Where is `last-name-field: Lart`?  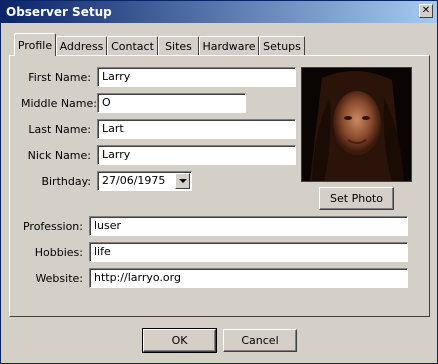
last-name-field: Lart is located at coordinates (196, 129).